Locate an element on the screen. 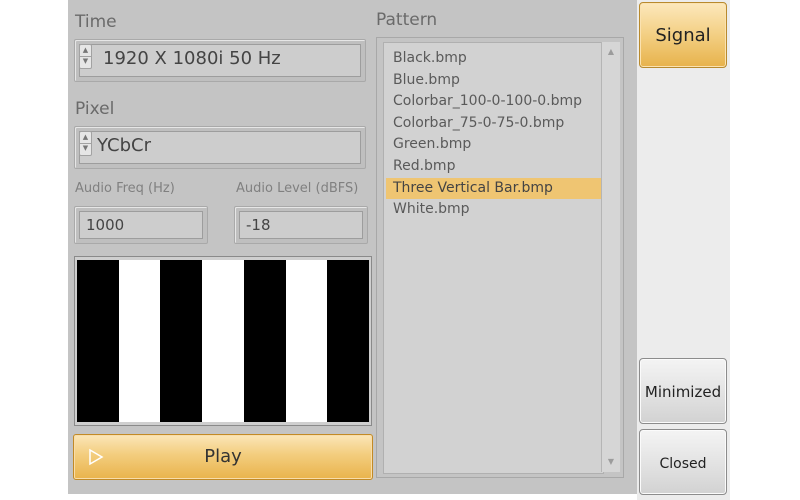 The image size is (800, 500). audio-level-value: -18 is located at coordinates (258, 225).